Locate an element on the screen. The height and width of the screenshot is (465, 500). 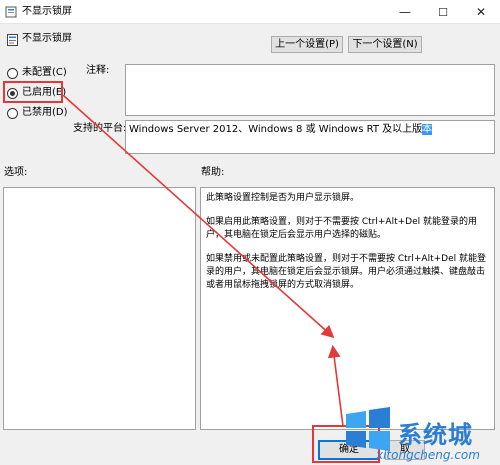
brand-url: xitongcheng.com is located at coordinates (428, 455).